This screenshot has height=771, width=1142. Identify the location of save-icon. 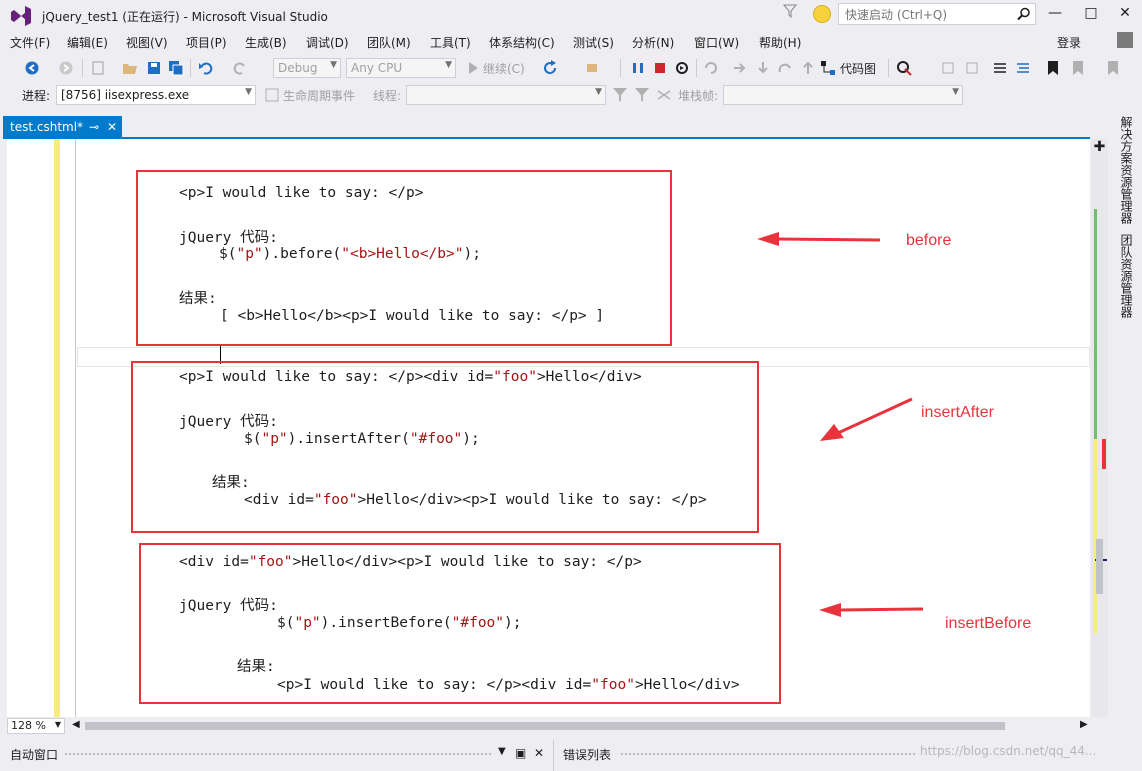
(154, 68).